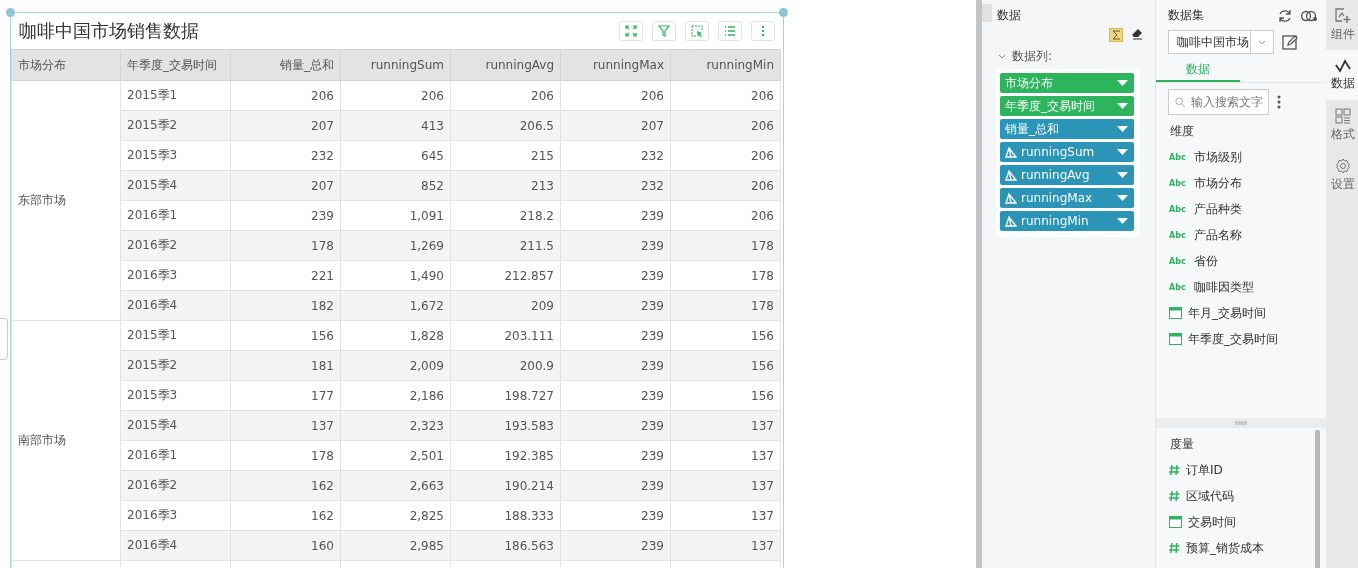  What do you see at coordinates (1067, 198) in the screenshot?
I see `field-pill: runningMax` at bounding box center [1067, 198].